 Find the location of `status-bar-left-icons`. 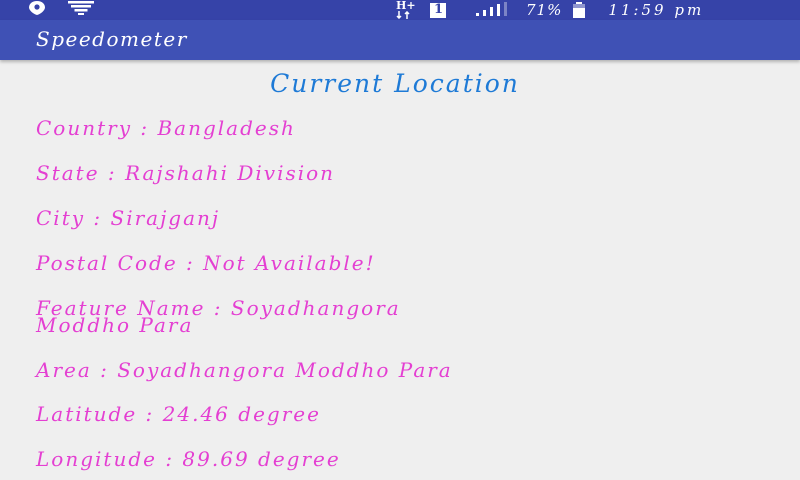

status-bar-left-icons is located at coordinates (61, 10).